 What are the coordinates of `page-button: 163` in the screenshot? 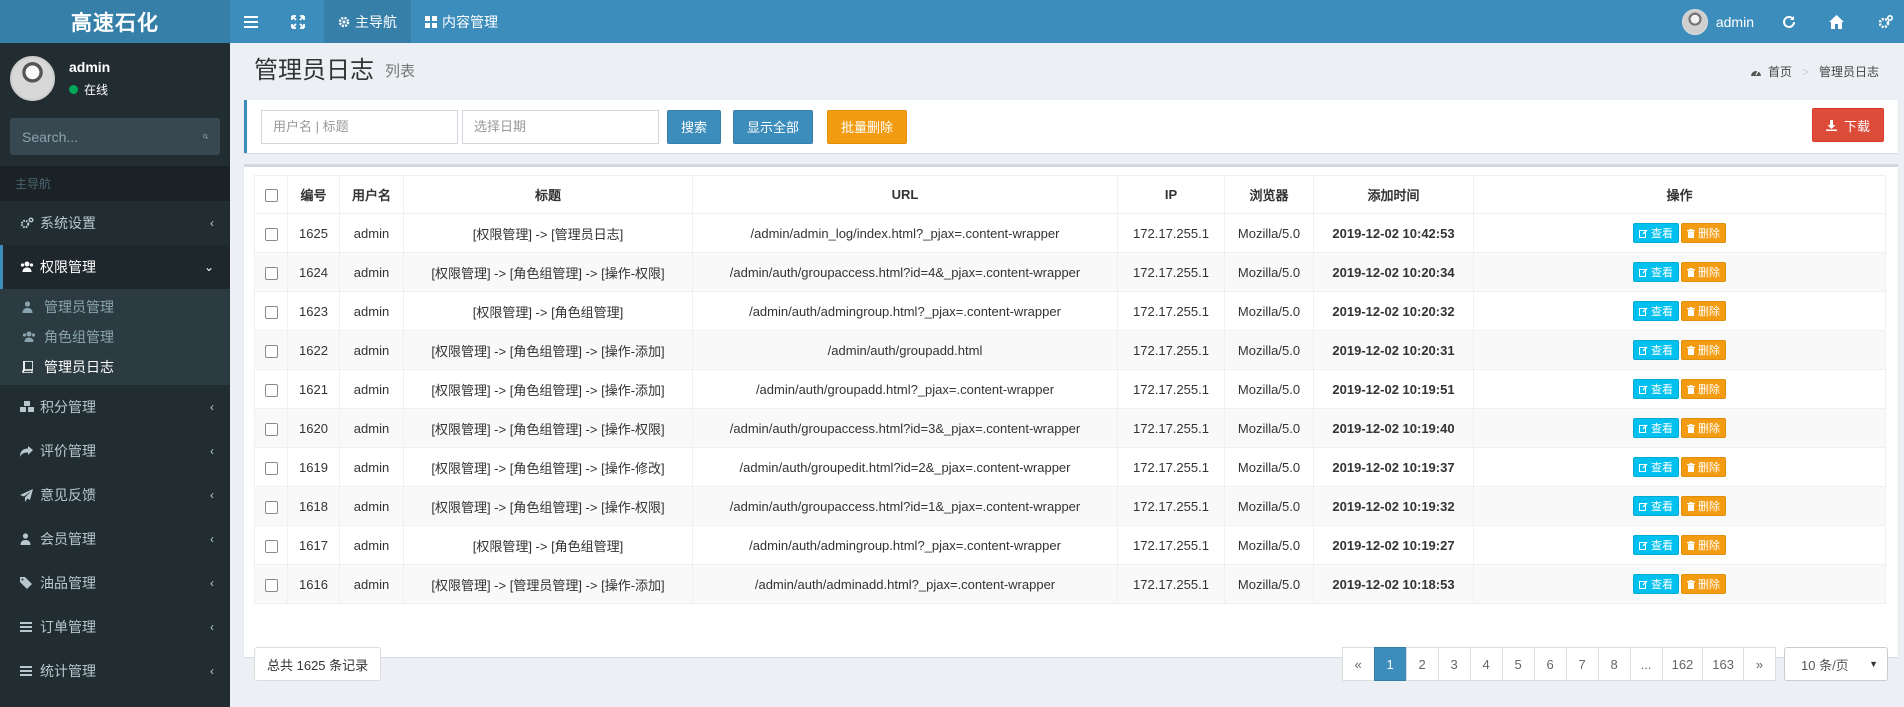 It's located at (1723, 664).